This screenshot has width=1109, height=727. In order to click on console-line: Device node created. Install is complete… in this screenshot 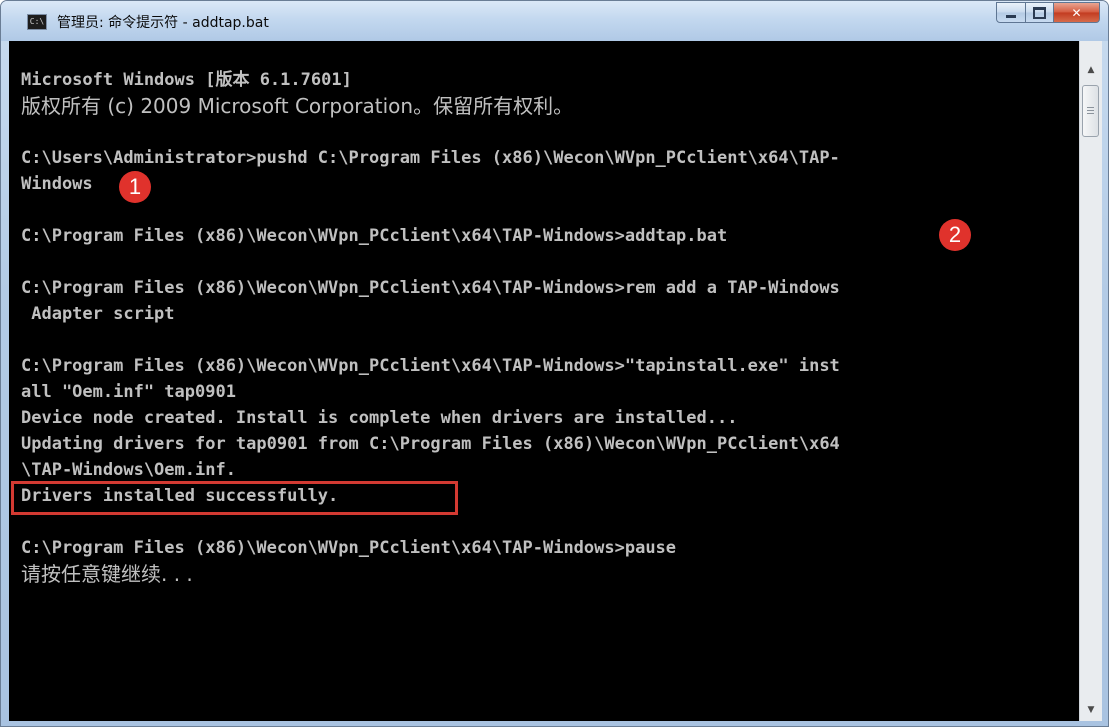, I will do `click(379, 418)`.